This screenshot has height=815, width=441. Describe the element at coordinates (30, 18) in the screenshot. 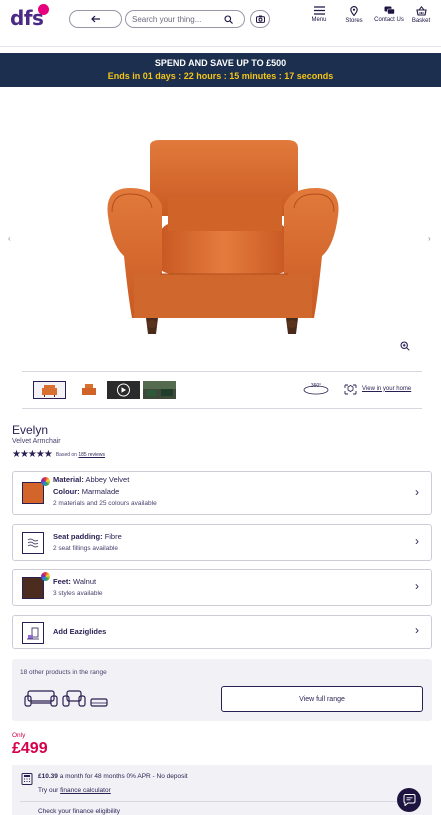

I see `dfs-logo: dfs` at that location.